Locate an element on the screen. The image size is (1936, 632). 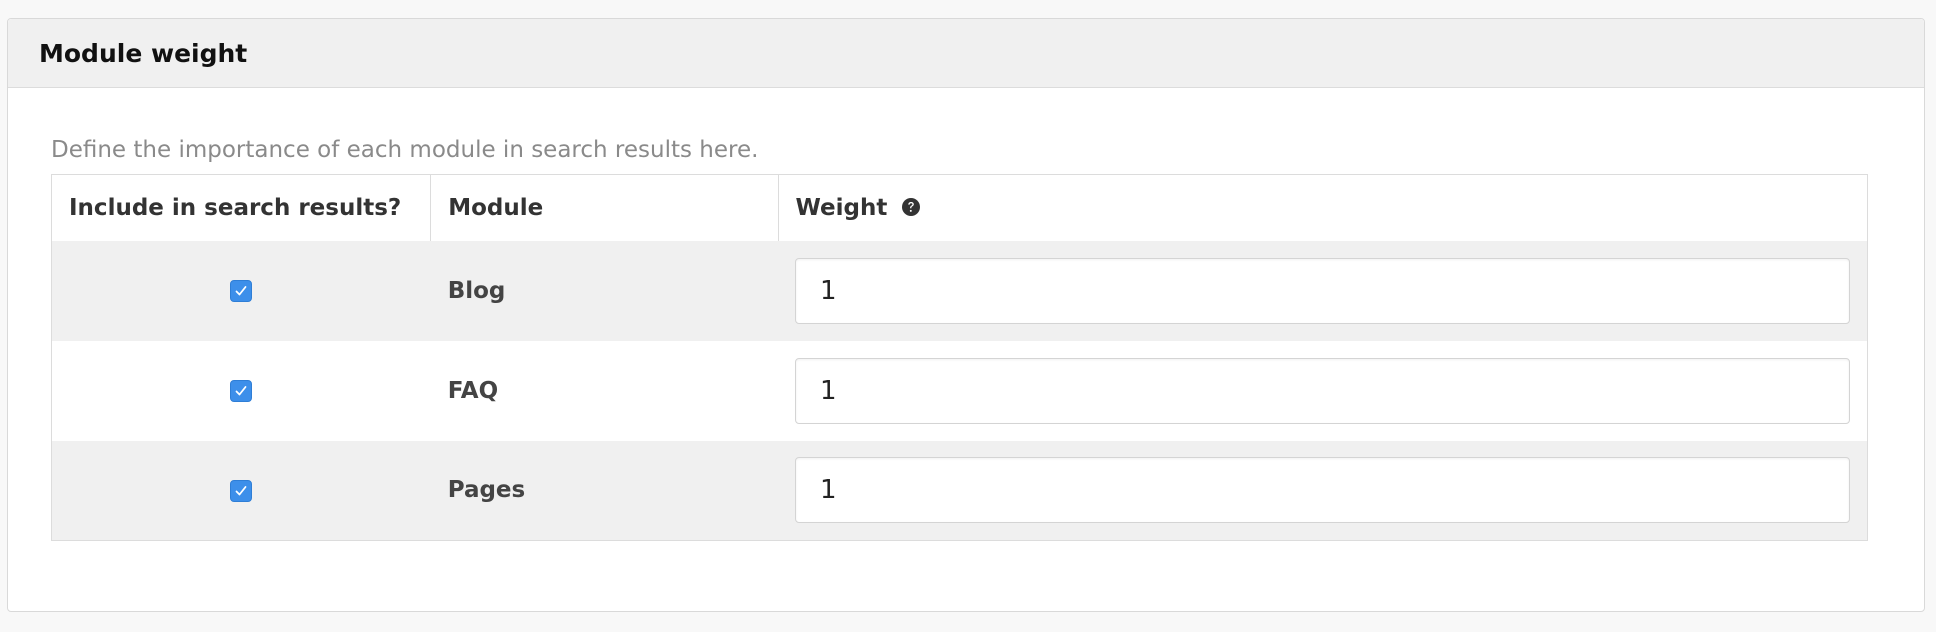
include-checkbox-faq is located at coordinates (241, 391).